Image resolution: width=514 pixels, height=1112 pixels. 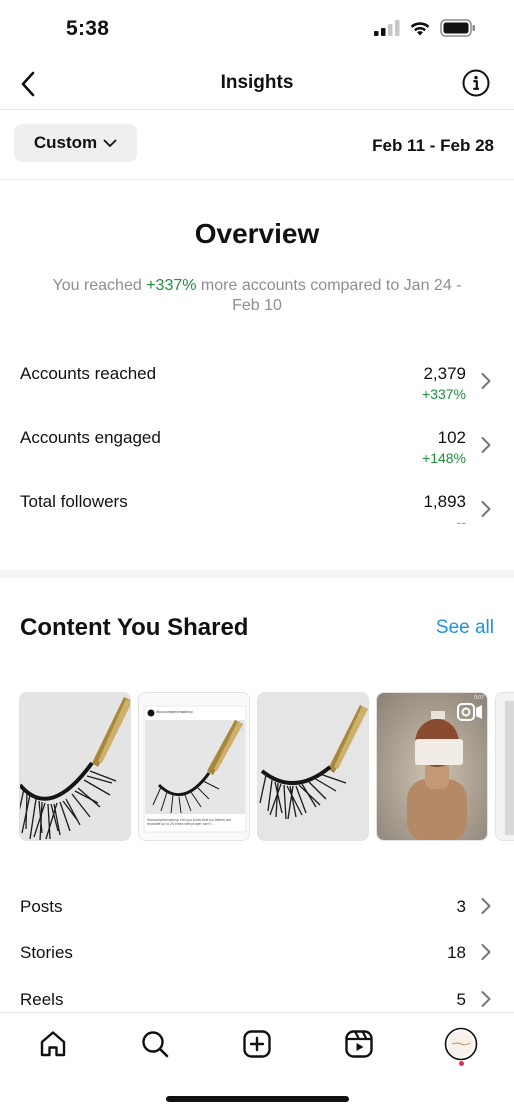 I want to click on cellular-signal-icon, so click(x=387, y=28).